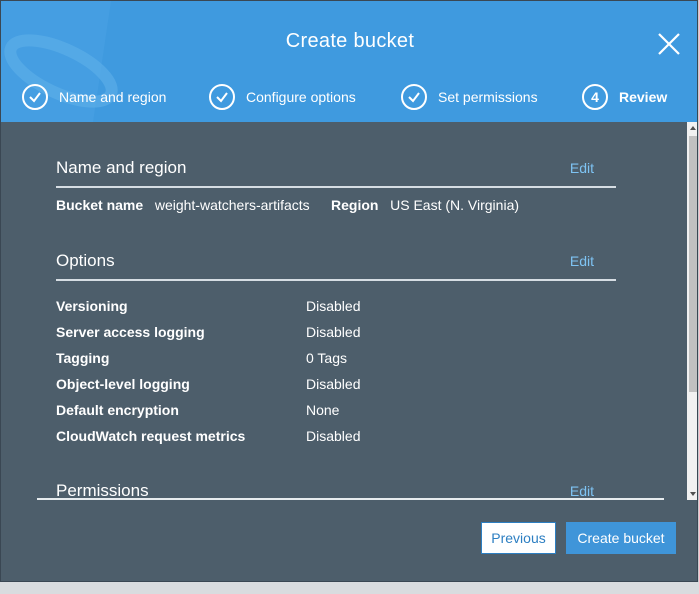 Image resolution: width=699 pixels, height=594 pixels. I want to click on step-name-and-region: Name and region, so click(94, 97).